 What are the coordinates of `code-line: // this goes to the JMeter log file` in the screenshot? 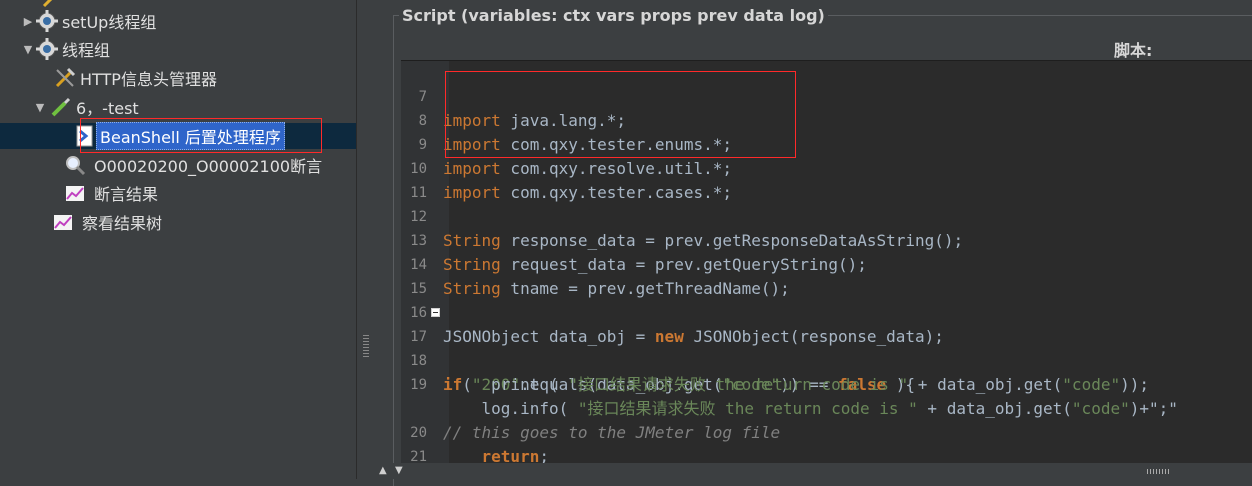 It's located at (826, 407).